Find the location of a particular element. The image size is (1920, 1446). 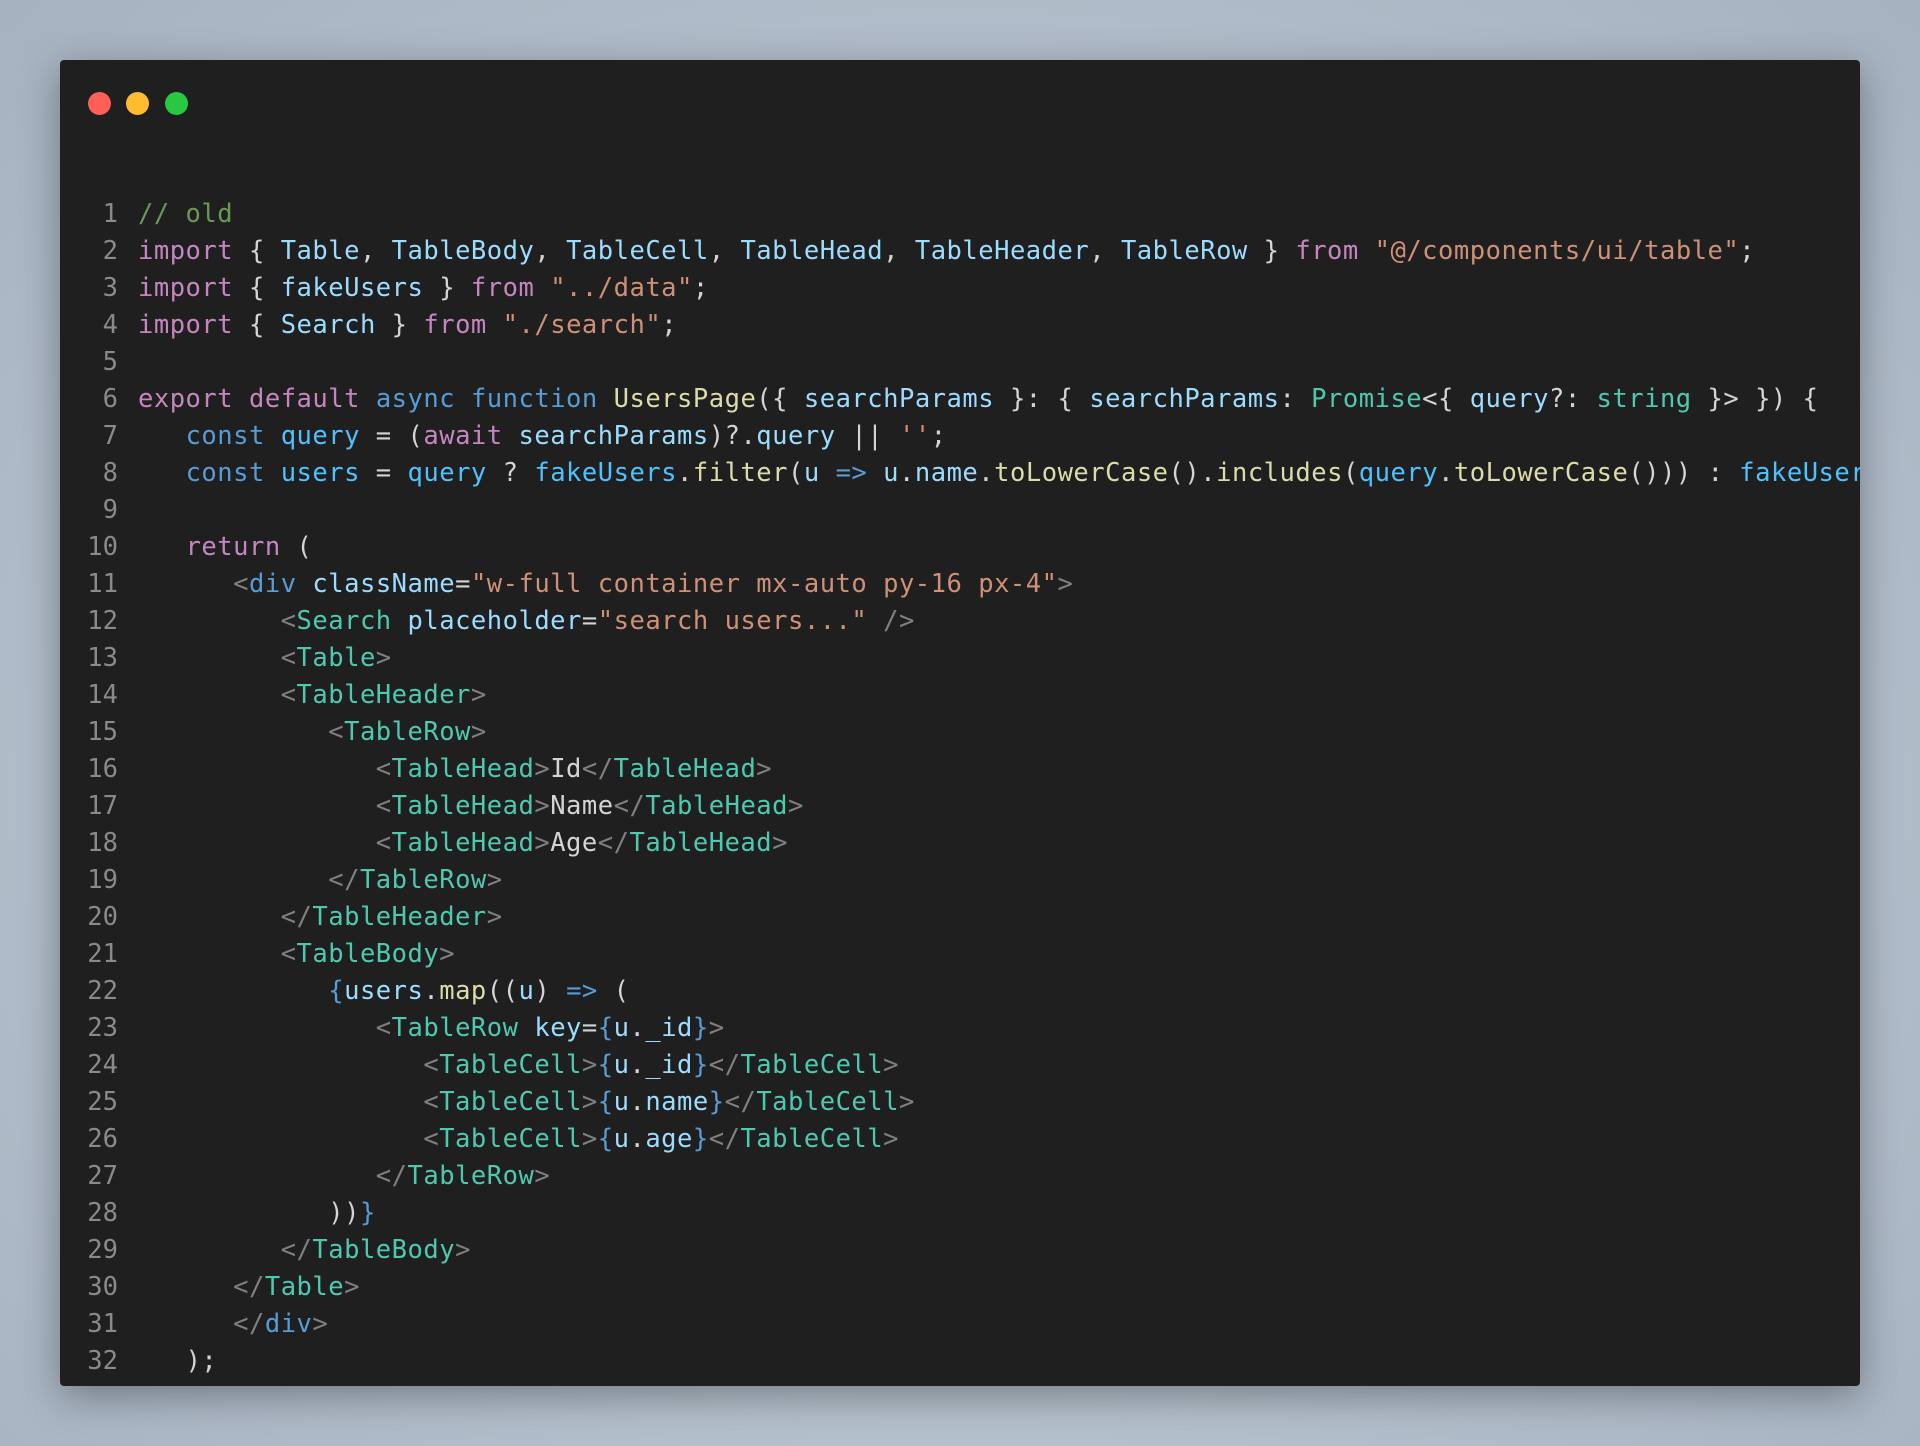

code-text: <TableHeader> is located at coordinates (312, 695).